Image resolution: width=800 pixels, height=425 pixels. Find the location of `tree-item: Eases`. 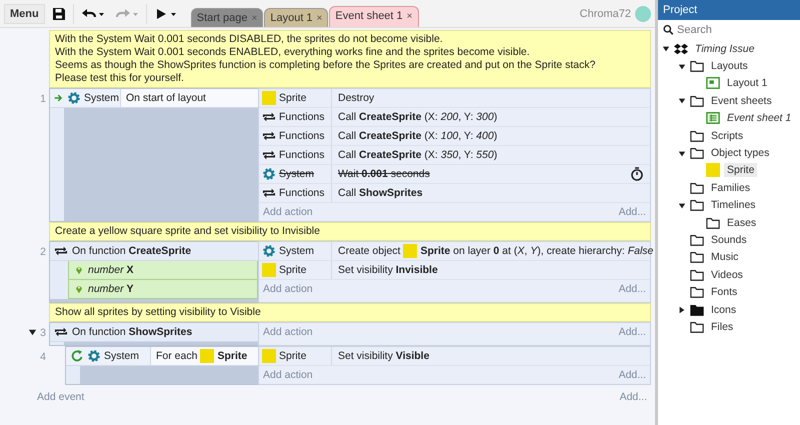

tree-item: Eases is located at coordinates (742, 223).